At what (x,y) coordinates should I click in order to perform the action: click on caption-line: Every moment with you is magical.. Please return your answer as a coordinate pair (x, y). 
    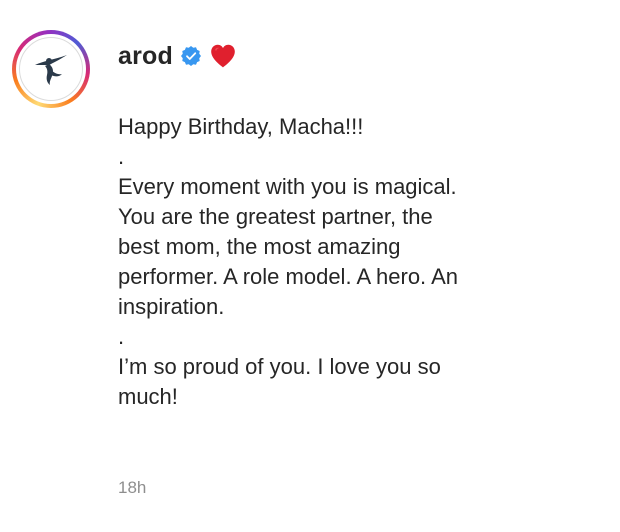
    Looking at the image, I should click on (287, 186).